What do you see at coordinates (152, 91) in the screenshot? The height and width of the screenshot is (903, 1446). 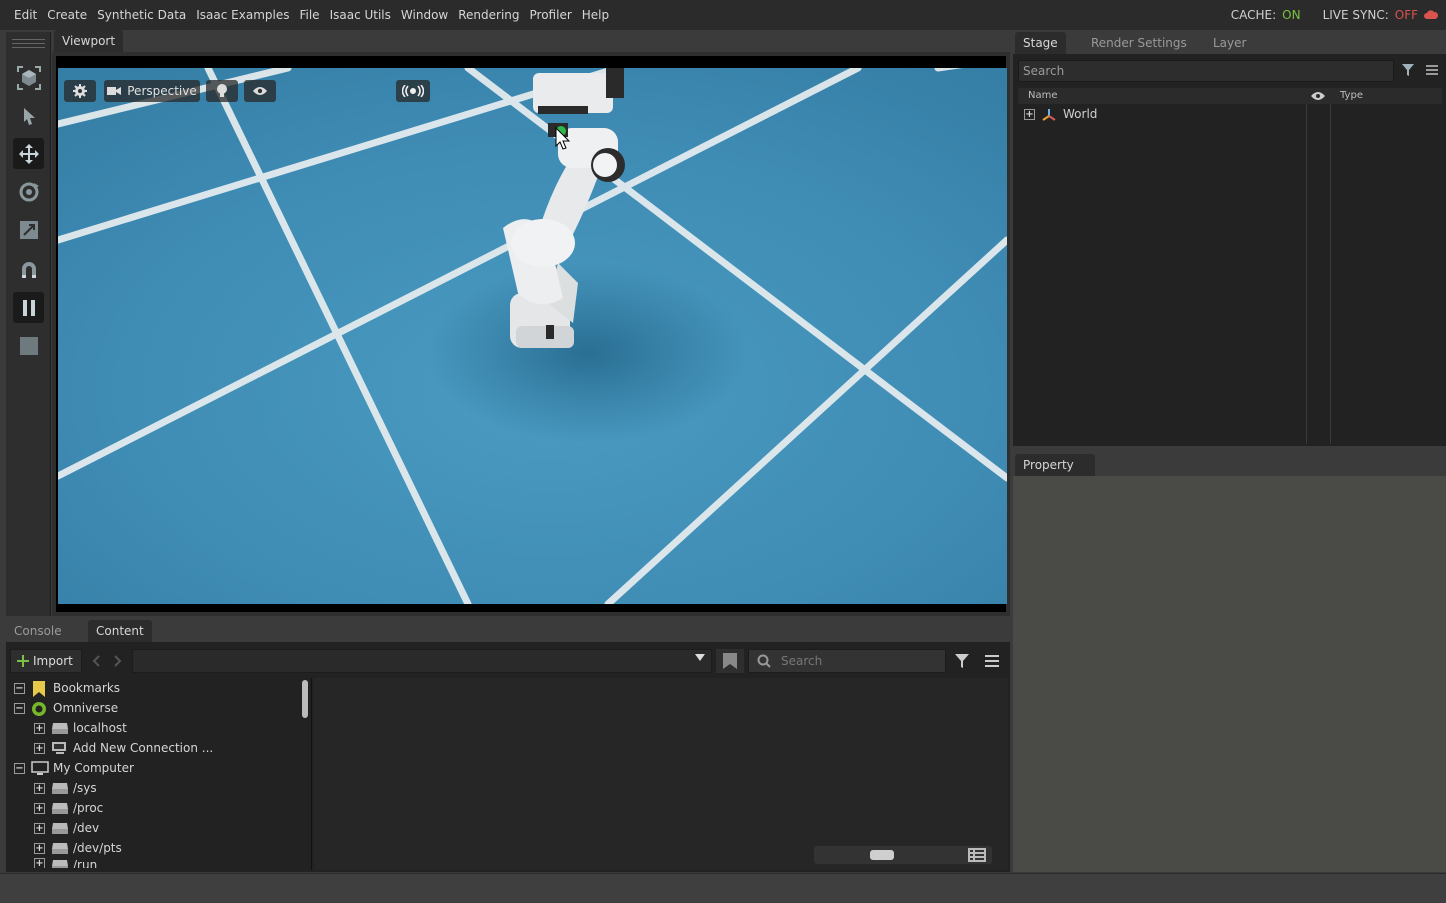 I see `camera-button: Perspective` at bounding box center [152, 91].